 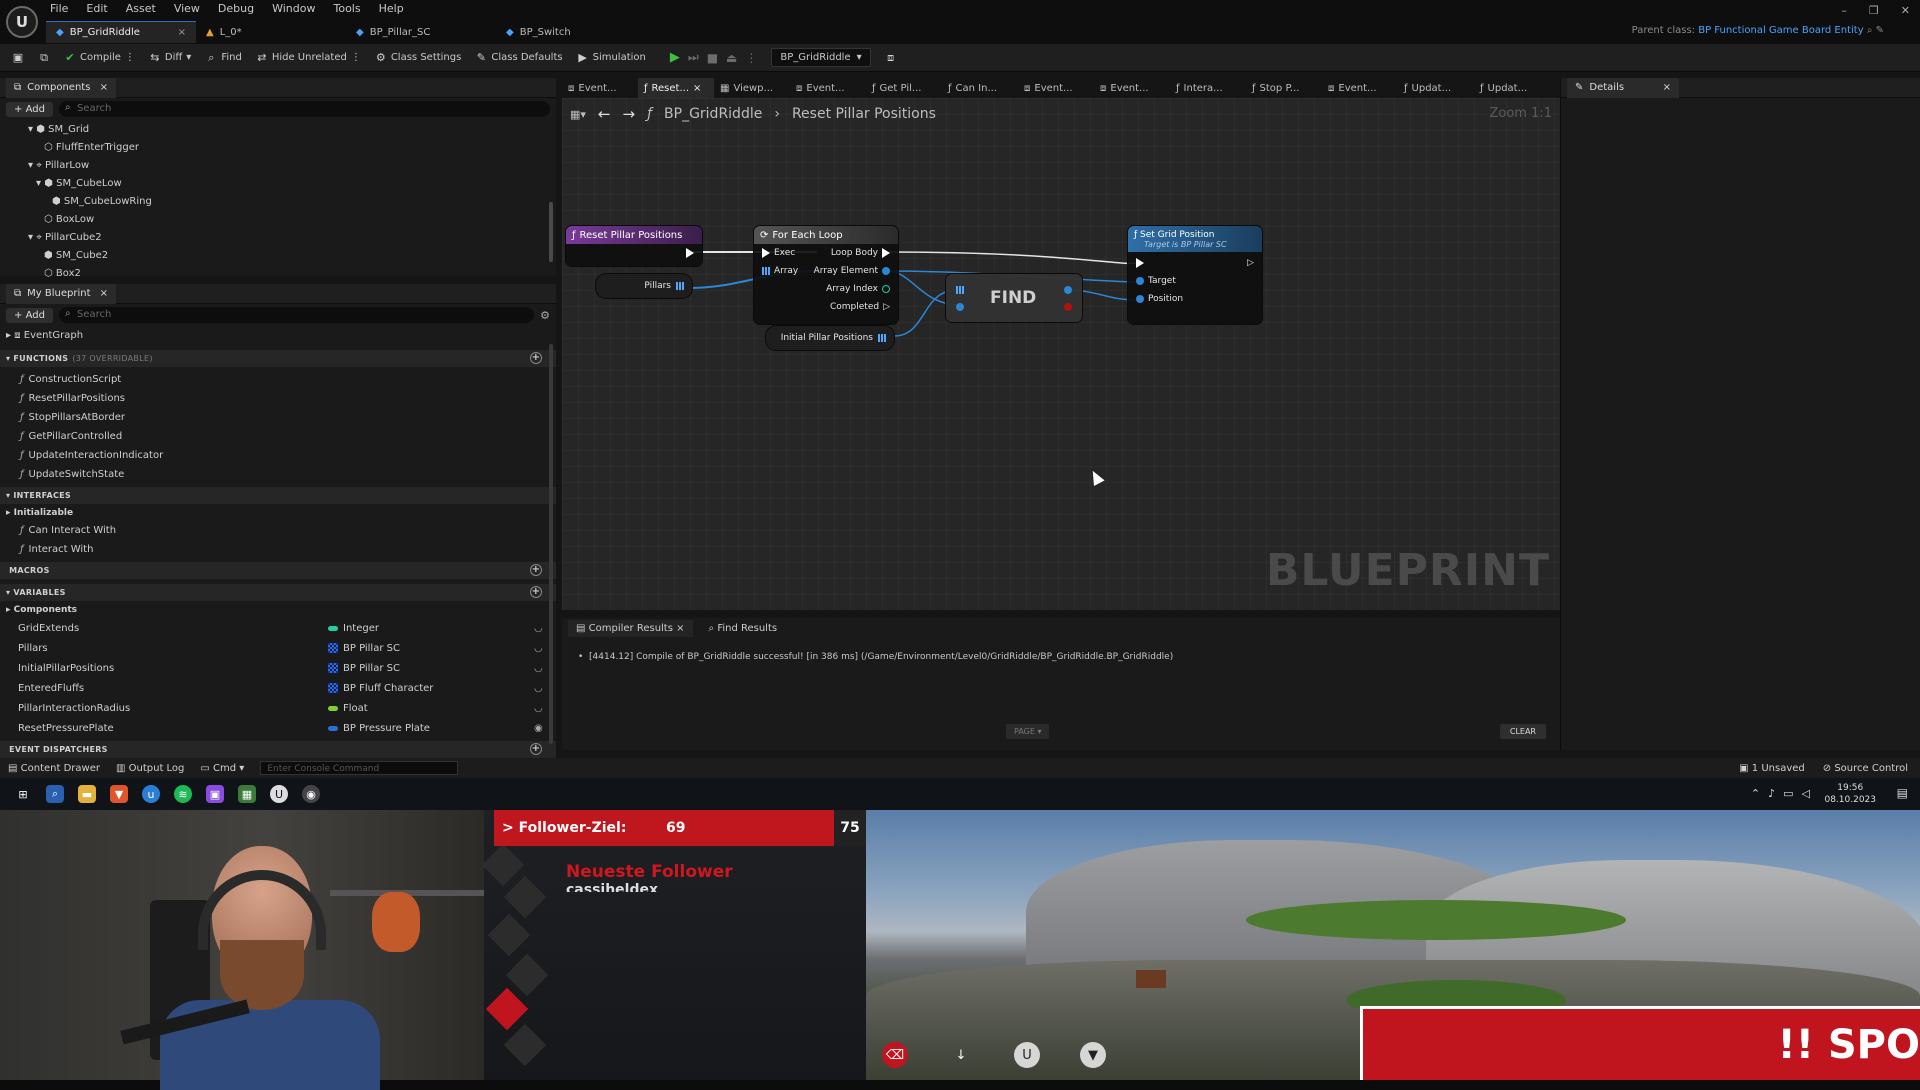 I want to click on maximize-icon: ❐, so click(x=1874, y=10).